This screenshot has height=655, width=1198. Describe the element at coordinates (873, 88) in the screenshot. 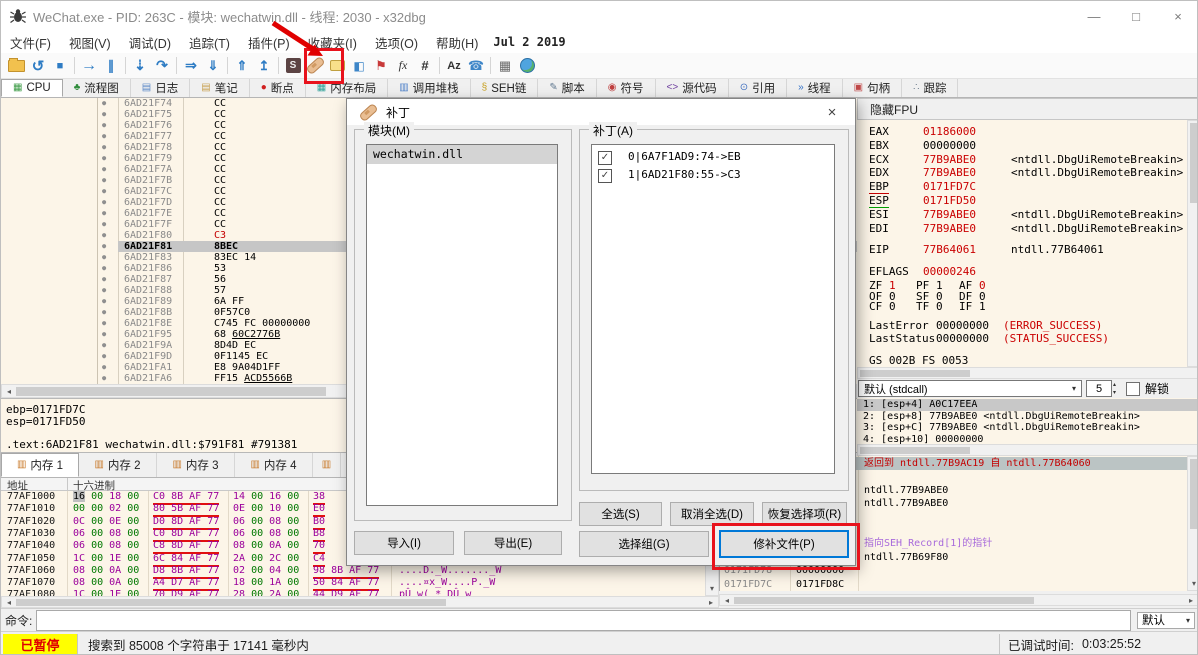

I see `tab-handles: ▣ 句柄` at that location.